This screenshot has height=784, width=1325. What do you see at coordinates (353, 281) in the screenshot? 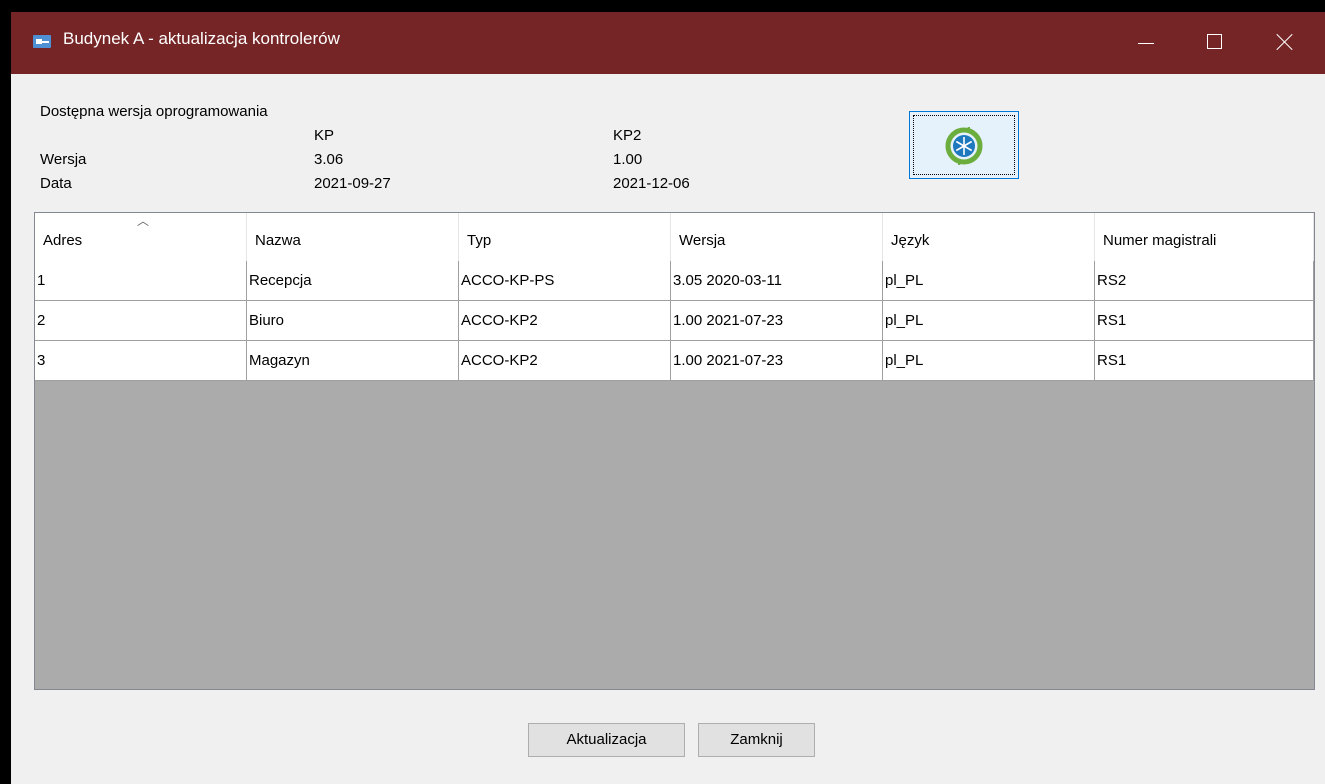
I see `cell-nazwa: Recepcja` at bounding box center [353, 281].